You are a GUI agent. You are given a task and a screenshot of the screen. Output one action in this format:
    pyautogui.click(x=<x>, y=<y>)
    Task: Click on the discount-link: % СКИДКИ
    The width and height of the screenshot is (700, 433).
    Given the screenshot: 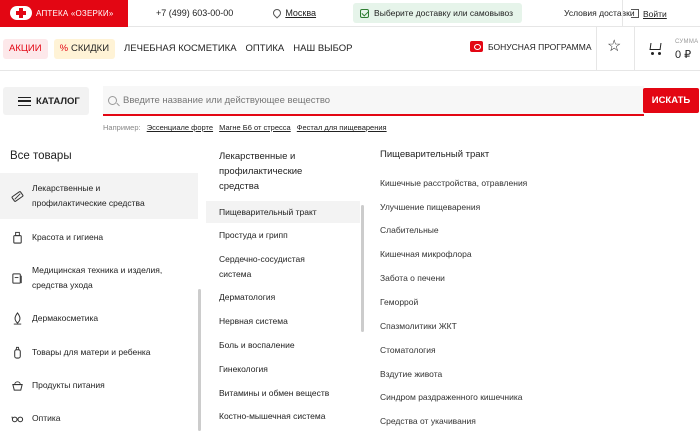 What is the action you would take?
    pyautogui.click(x=84, y=48)
    